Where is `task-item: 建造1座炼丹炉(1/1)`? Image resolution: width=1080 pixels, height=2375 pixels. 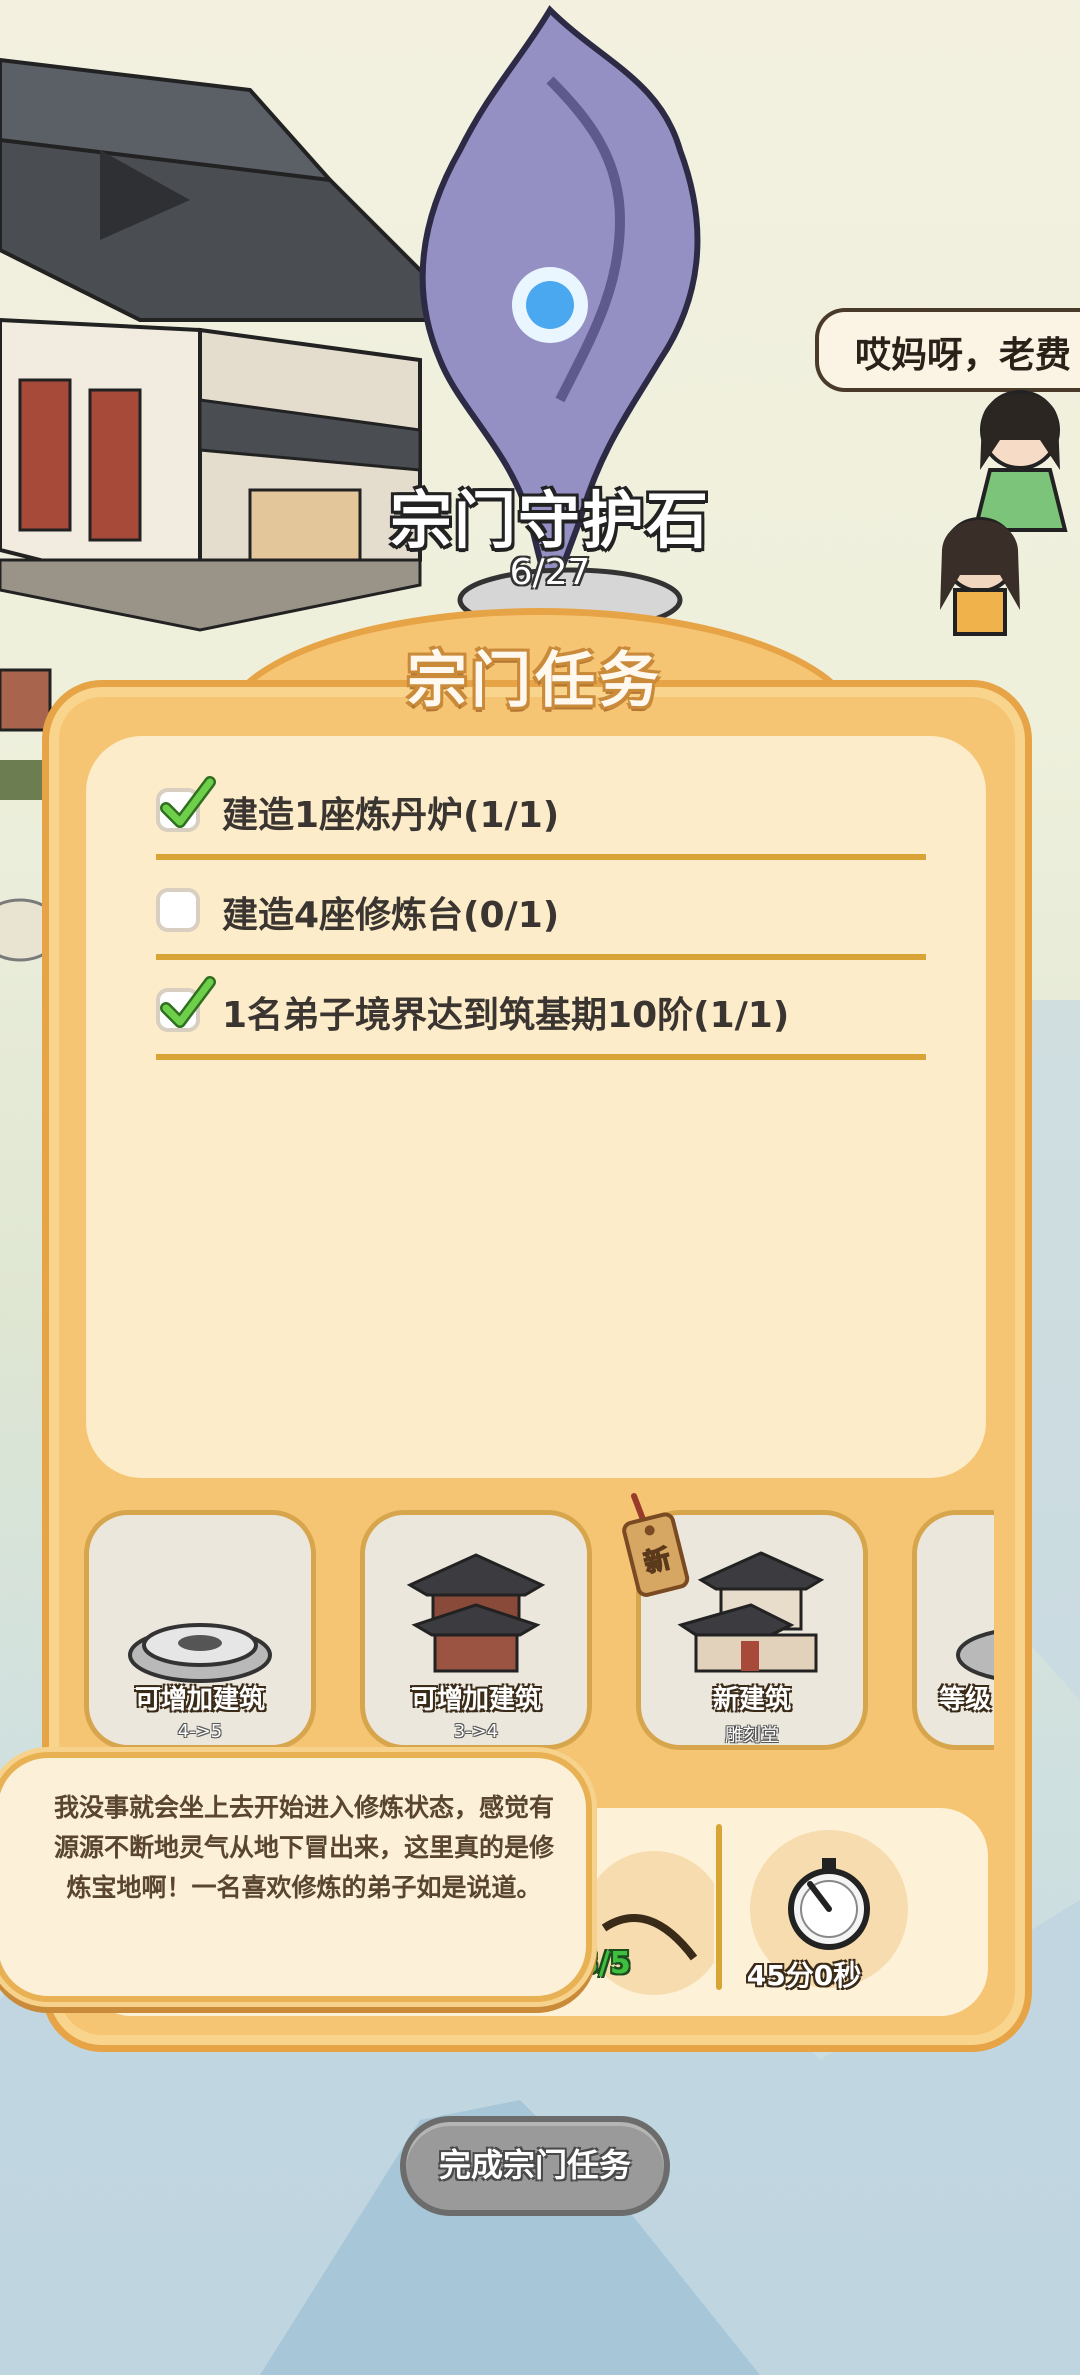
task-item: 建造1座炼丹炉(1/1) is located at coordinates (541, 811).